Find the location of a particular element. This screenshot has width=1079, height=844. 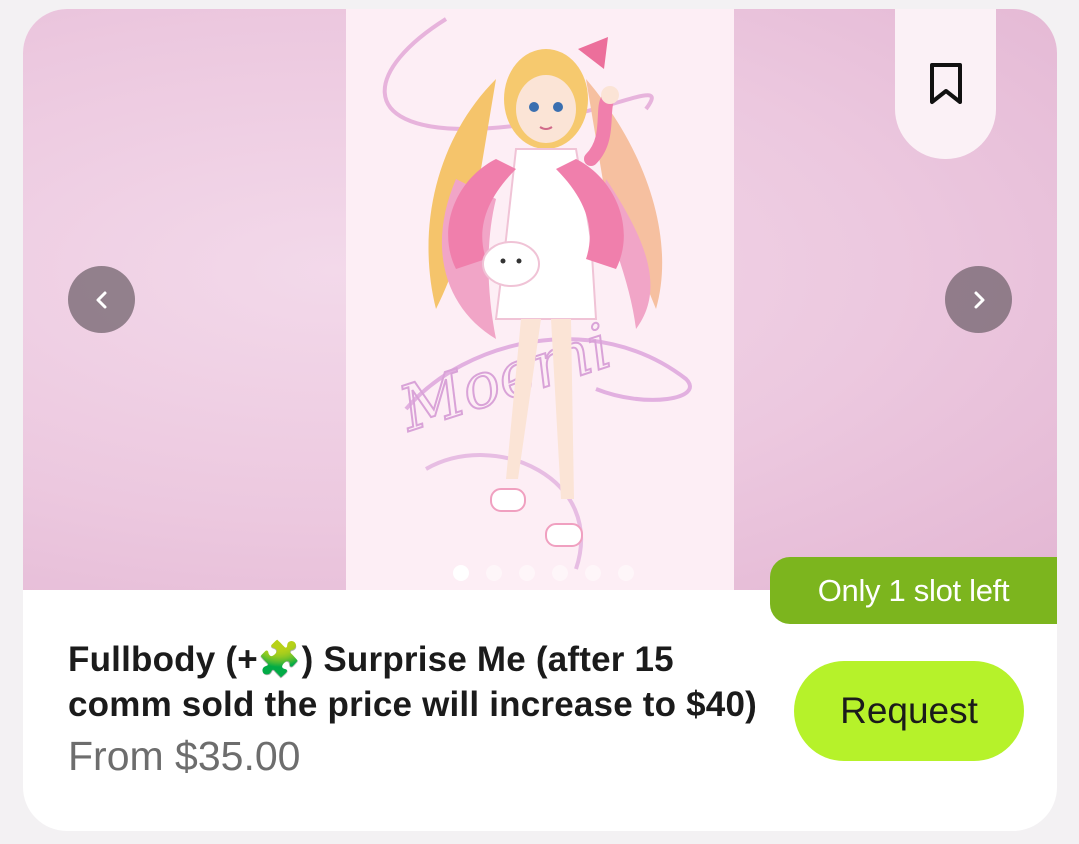

bookmark-button is located at coordinates (945, 84).